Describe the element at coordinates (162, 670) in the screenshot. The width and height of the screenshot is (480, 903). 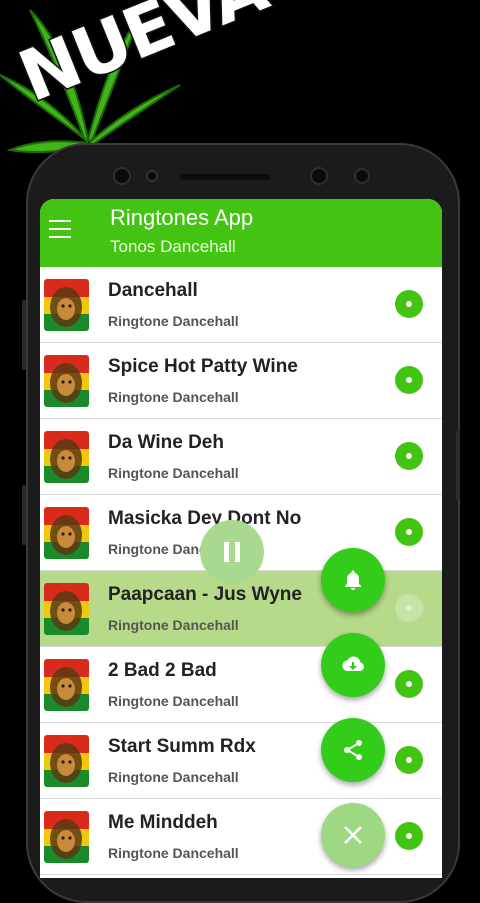
I see `song-title: 2 Bad 2 Bad` at that location.